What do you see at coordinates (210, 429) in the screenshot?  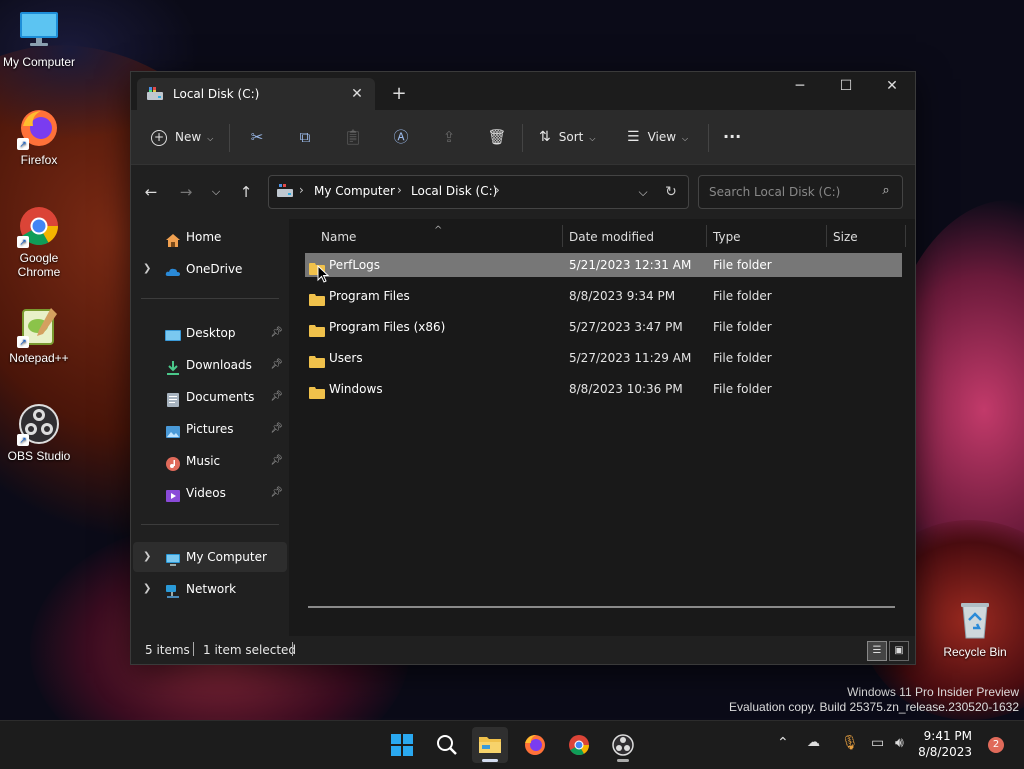 I see `nav-item-pictures: Pictures 📌︎` at bounding box center [210, 429].